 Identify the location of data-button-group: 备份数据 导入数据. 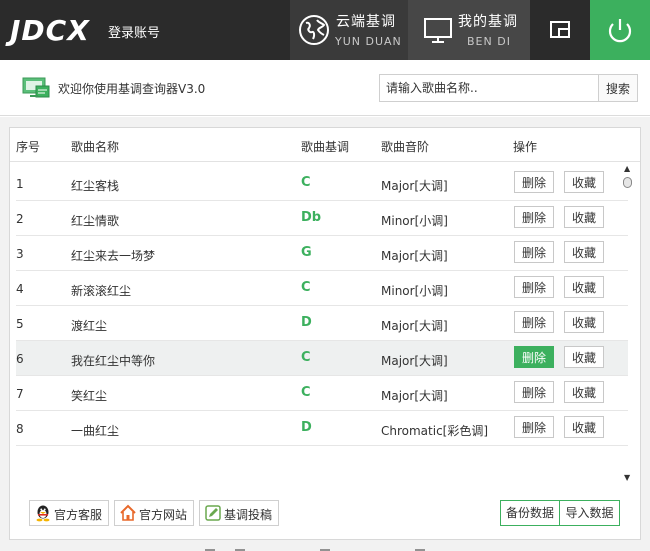
(560, 513).